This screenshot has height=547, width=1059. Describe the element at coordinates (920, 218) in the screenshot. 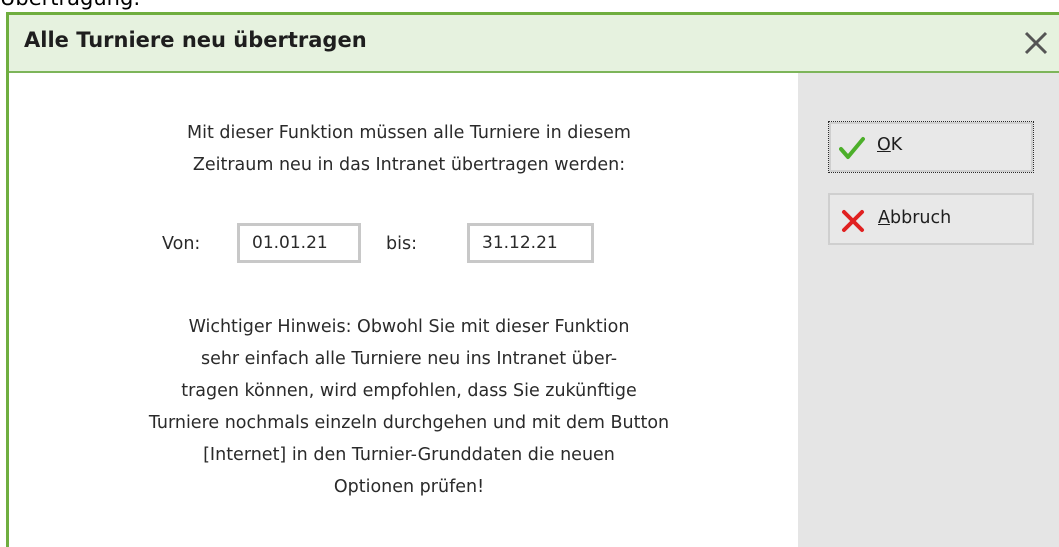

I see `cancel-label-rest: bbruch` at that location.